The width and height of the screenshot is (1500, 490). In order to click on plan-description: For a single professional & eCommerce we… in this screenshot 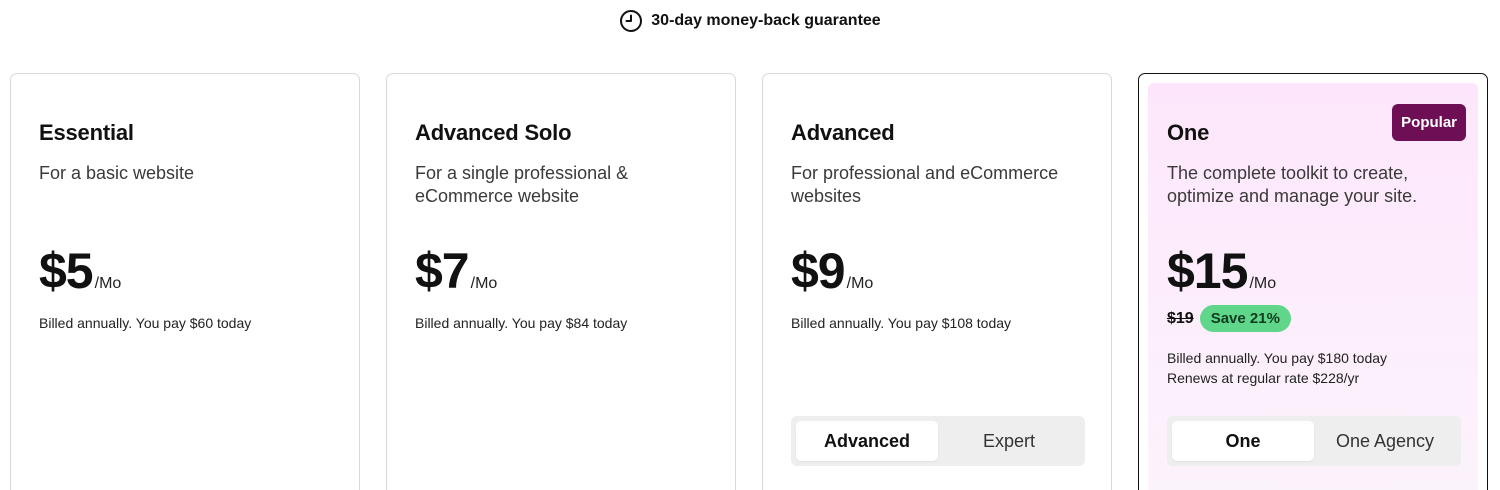, I will do `click(522, 184)`.